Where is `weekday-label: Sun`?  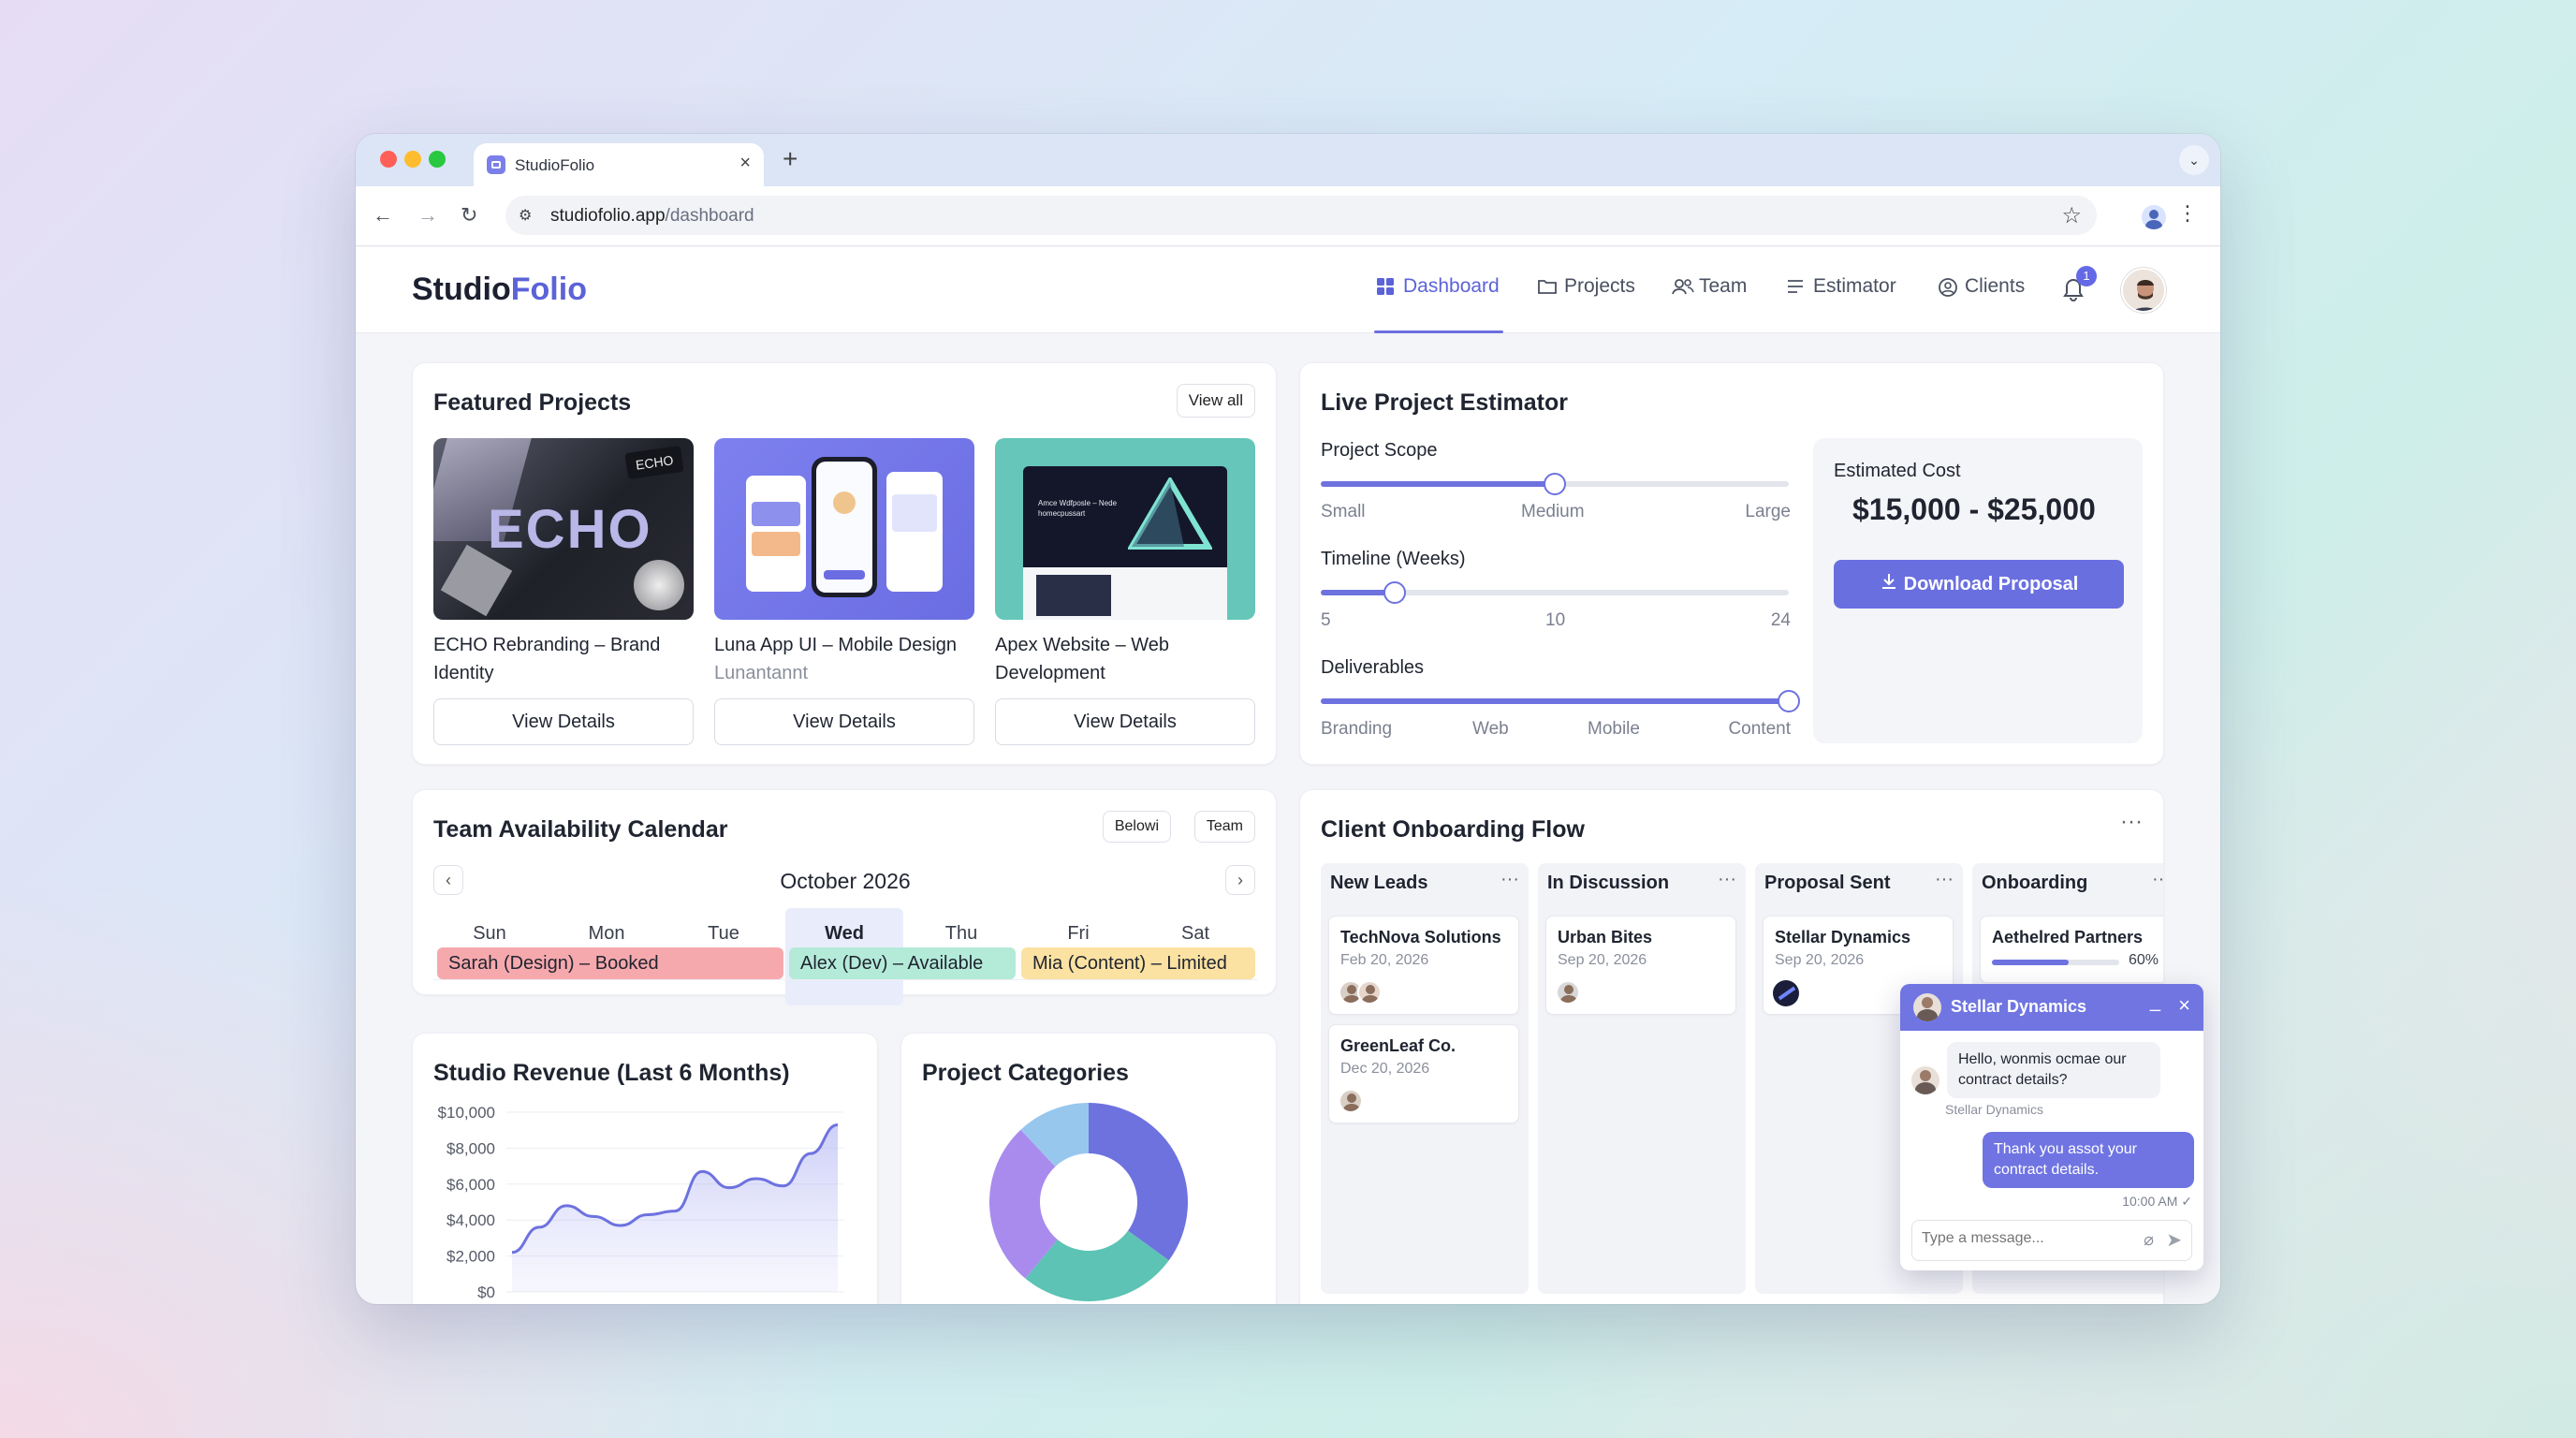 weekday-label: Sun is located at coordinates (489, 934).